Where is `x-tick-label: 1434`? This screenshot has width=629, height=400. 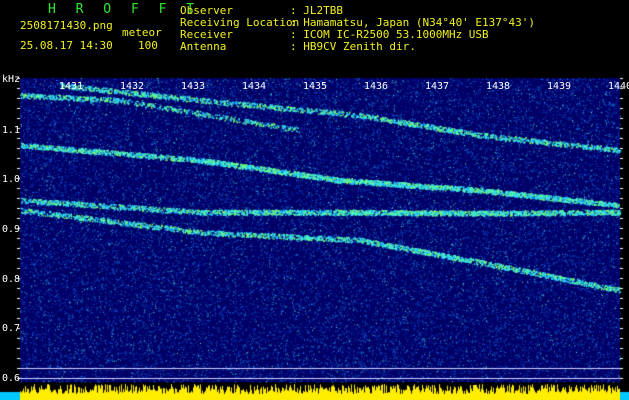 x-tick-label: 1434 is located at coordinates (254, 86).